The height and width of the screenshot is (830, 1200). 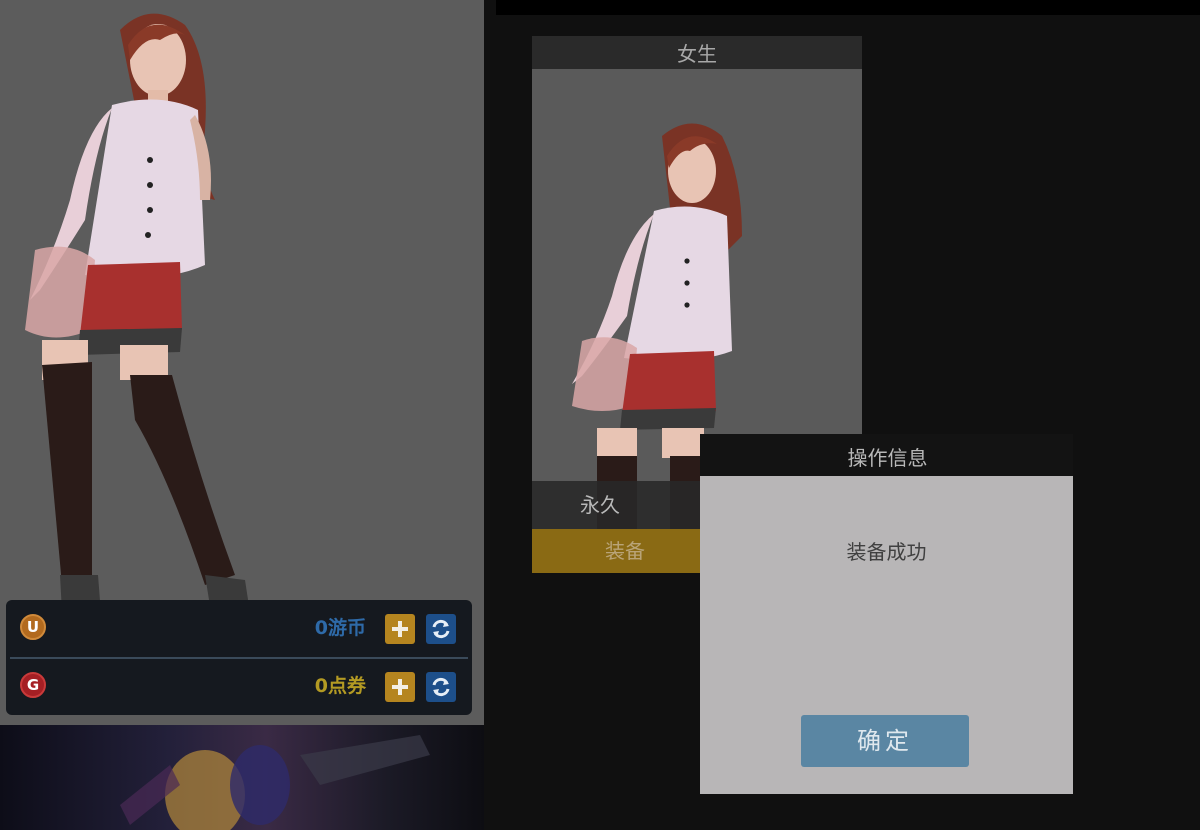 What do you see at coordinates (239, 628) in the screenshot?
I see `game-coin-row: U 0游币` at bounding box center [239, 628].